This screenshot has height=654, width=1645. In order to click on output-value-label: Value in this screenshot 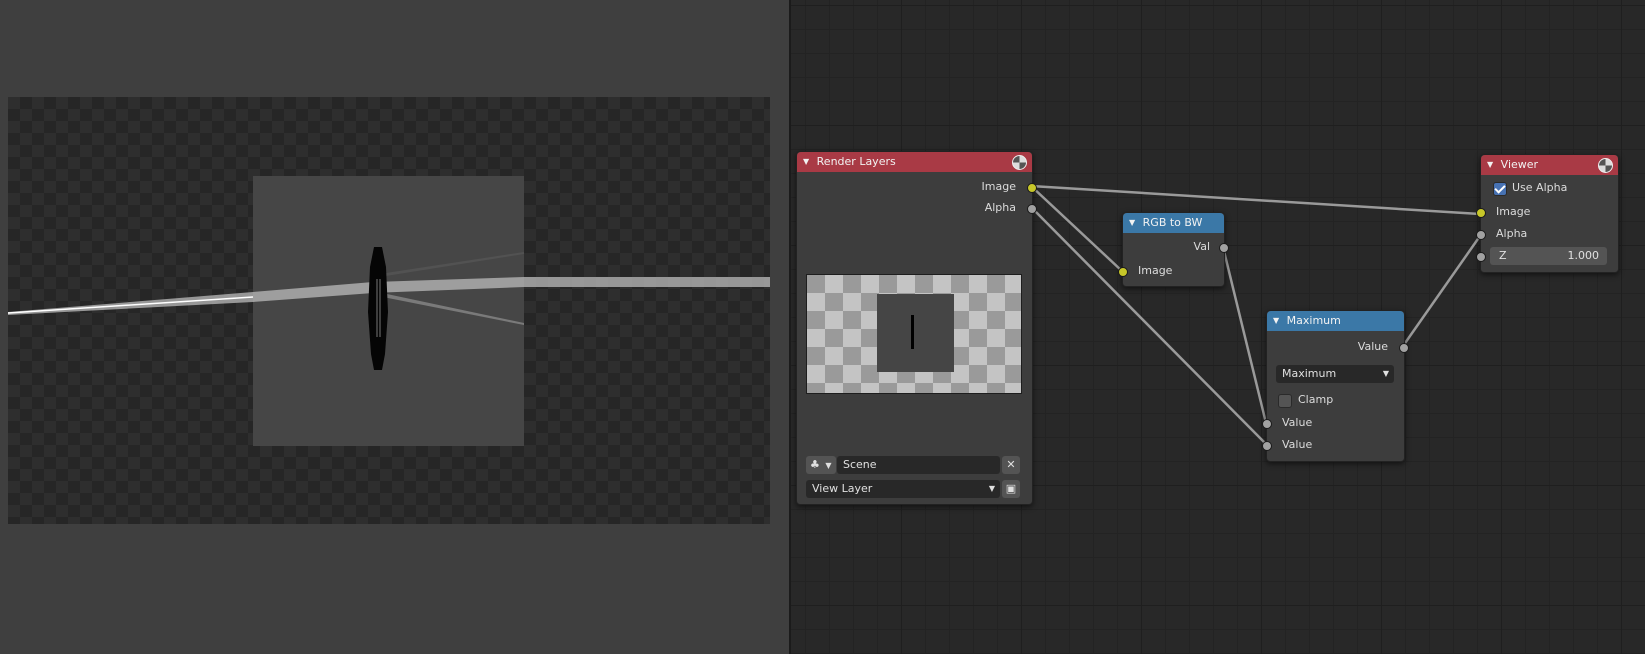, I will do `click(1372, 346)`.